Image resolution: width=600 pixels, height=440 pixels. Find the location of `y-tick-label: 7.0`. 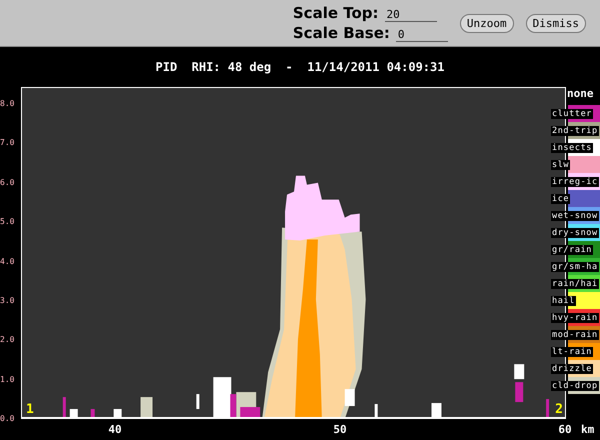

y-tick-label: 7.0 is located at coordinates (8, 143).